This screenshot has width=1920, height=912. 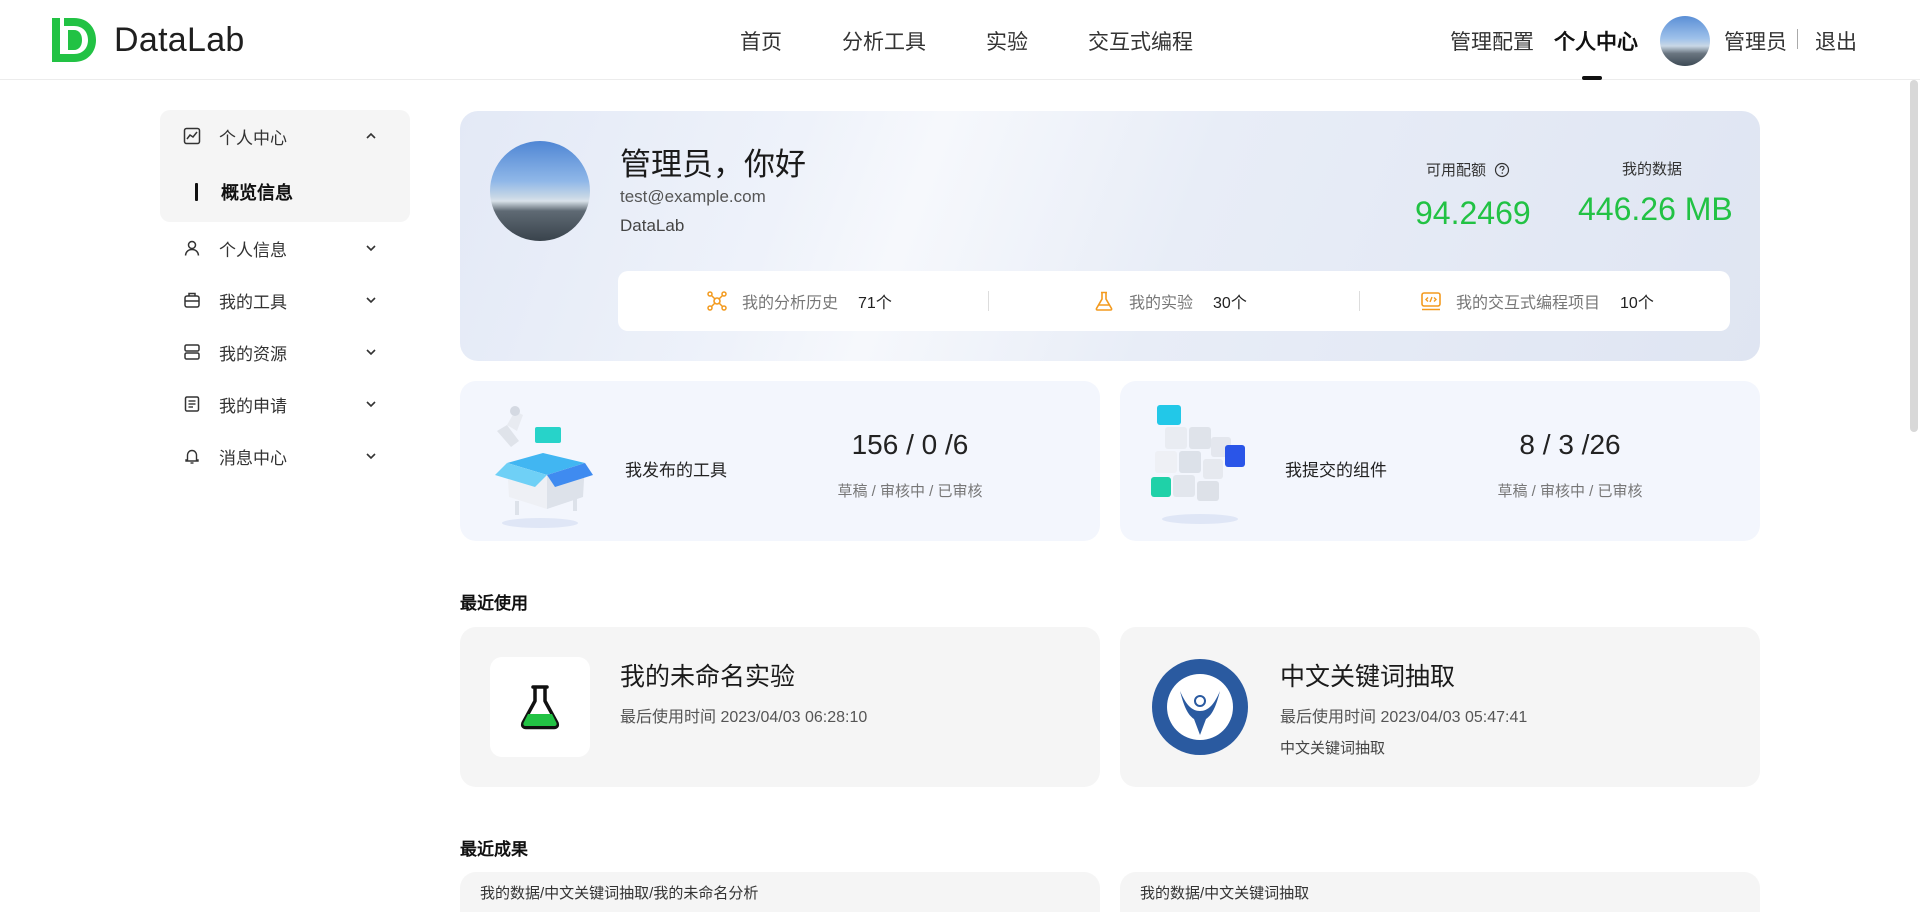 What do you see at coordinates (1404, 717) in the screenshot?
I see `recent-item-time: 最后使用时间 2023/04/03 05:47:41` at bounding box center [1404, 717].